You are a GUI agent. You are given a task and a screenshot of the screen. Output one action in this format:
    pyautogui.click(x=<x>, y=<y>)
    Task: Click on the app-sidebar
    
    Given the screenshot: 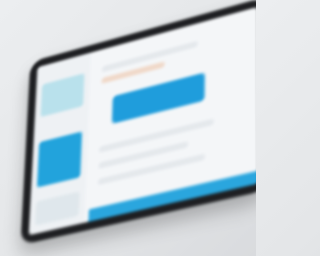 What is the action you would take?
    pyautogui.click(x=59, y=144)
    